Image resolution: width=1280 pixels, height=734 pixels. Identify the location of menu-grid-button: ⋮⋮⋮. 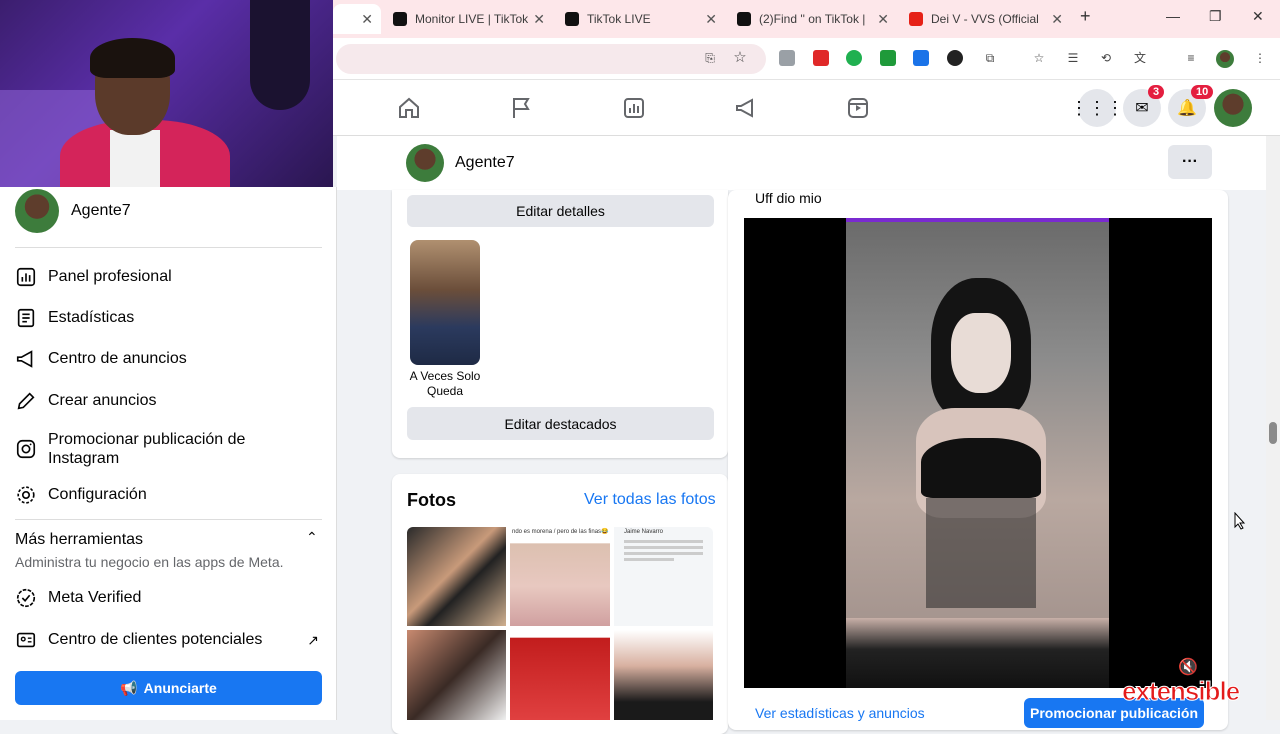
(1097, 108).